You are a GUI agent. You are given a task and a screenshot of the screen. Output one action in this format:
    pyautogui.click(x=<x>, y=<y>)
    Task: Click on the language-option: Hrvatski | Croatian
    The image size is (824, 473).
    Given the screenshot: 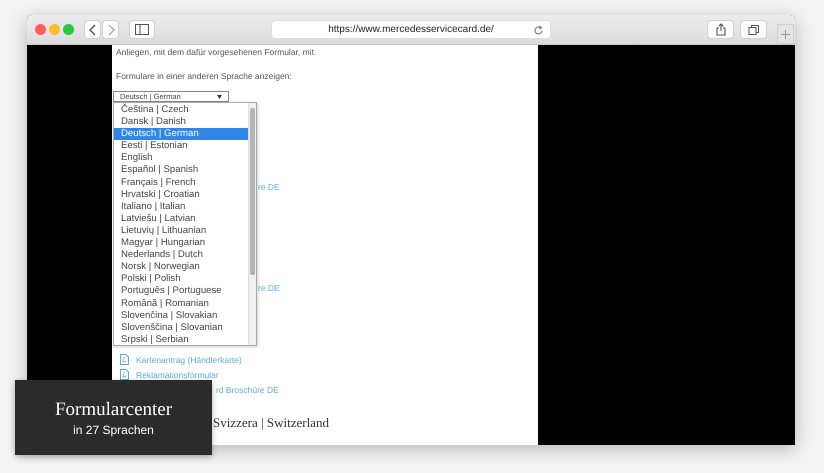 What is the action you would take?
    pyautogui.click(x=181, y=194)
    